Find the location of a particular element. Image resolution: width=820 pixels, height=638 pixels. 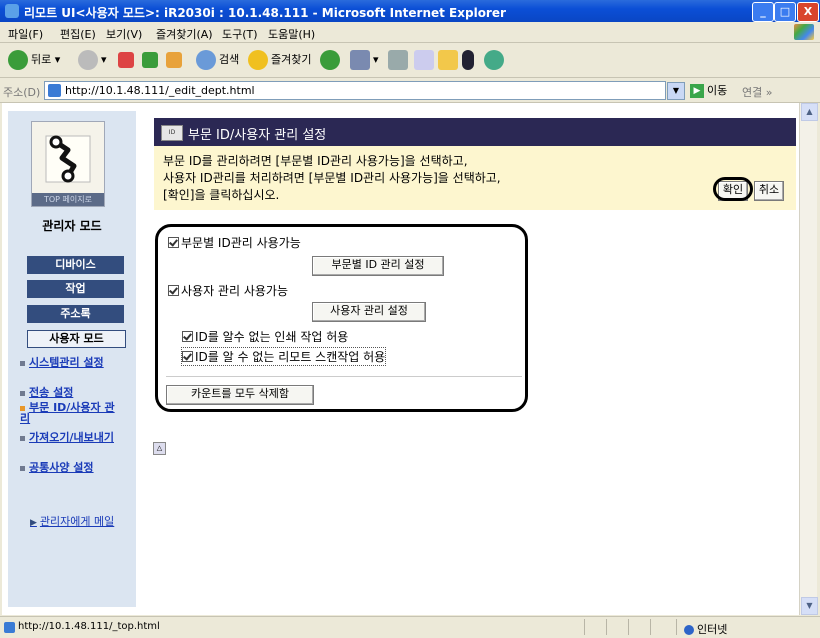

scroll-down-icon: ▼ is located at coordinates (809, 606).